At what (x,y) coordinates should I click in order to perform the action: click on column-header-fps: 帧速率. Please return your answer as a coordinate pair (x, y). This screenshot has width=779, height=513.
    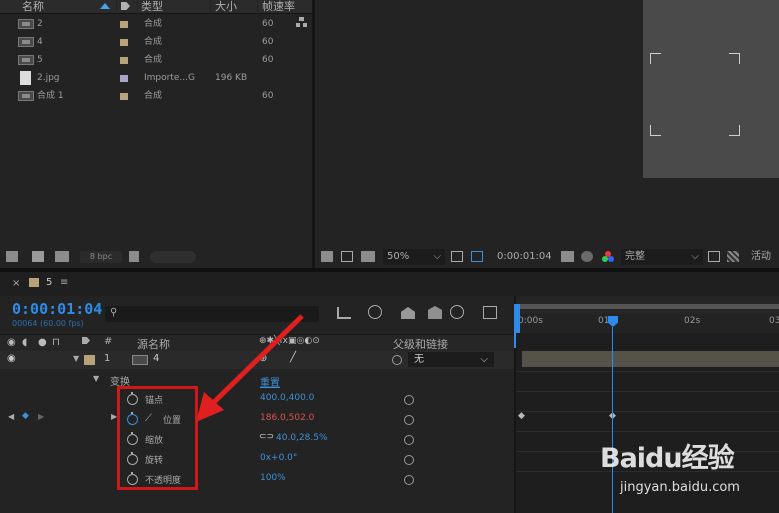
    Looking at the image, I should click on (285, 7).